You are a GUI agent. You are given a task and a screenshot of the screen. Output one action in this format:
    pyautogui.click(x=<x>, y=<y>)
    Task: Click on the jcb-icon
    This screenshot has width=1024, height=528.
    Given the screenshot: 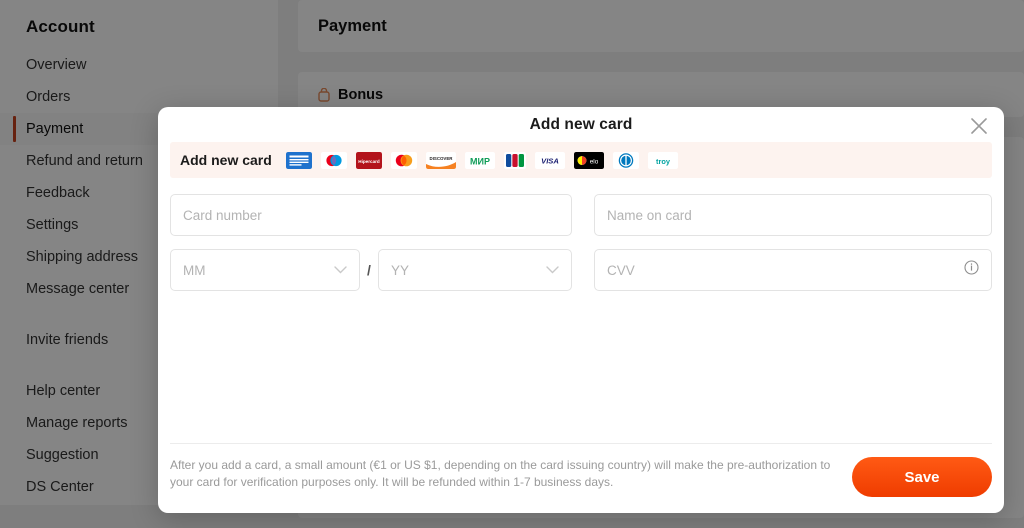 What is the action you would take?
    pyautogui.click(x=514, y=160)
    